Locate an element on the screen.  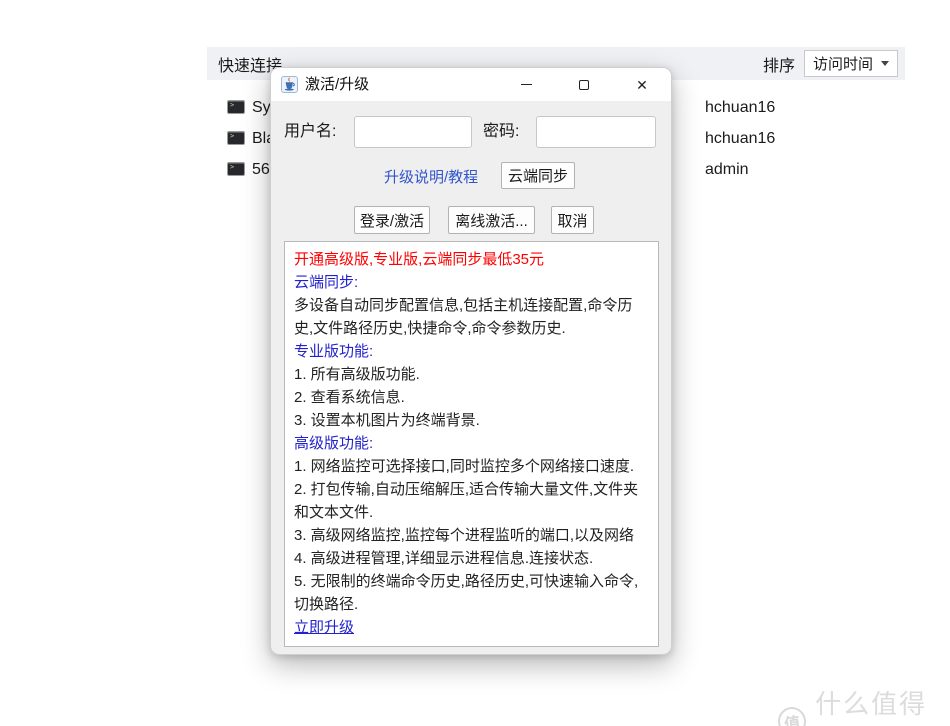
password-label: 密码: is located at coordinates (501, 131).